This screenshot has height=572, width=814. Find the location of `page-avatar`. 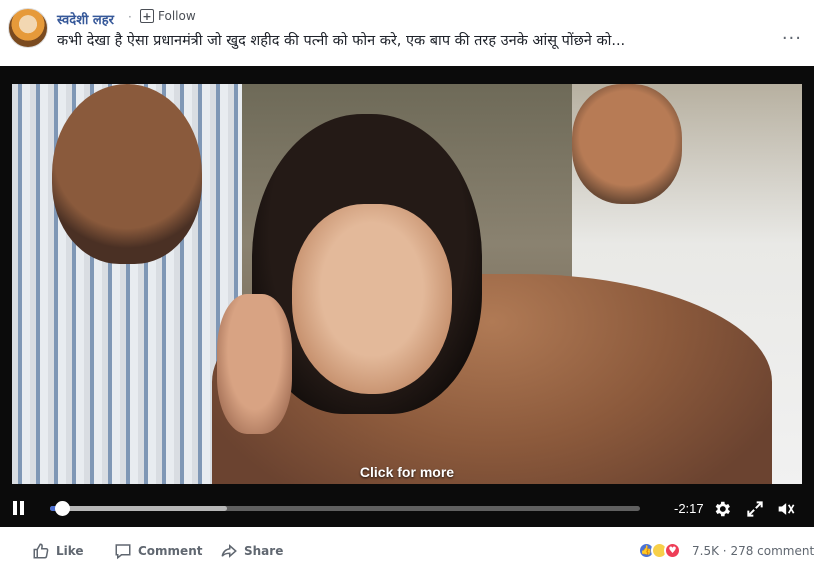

page-avatar is located at coordinates (28, 28).